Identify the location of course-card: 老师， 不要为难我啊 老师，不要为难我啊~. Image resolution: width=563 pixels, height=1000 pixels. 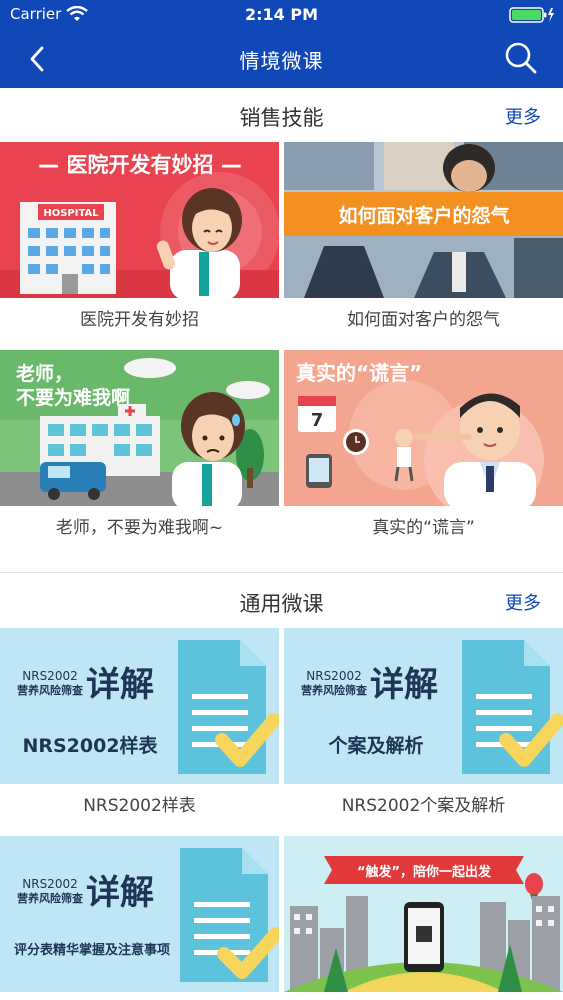
(139, 444).